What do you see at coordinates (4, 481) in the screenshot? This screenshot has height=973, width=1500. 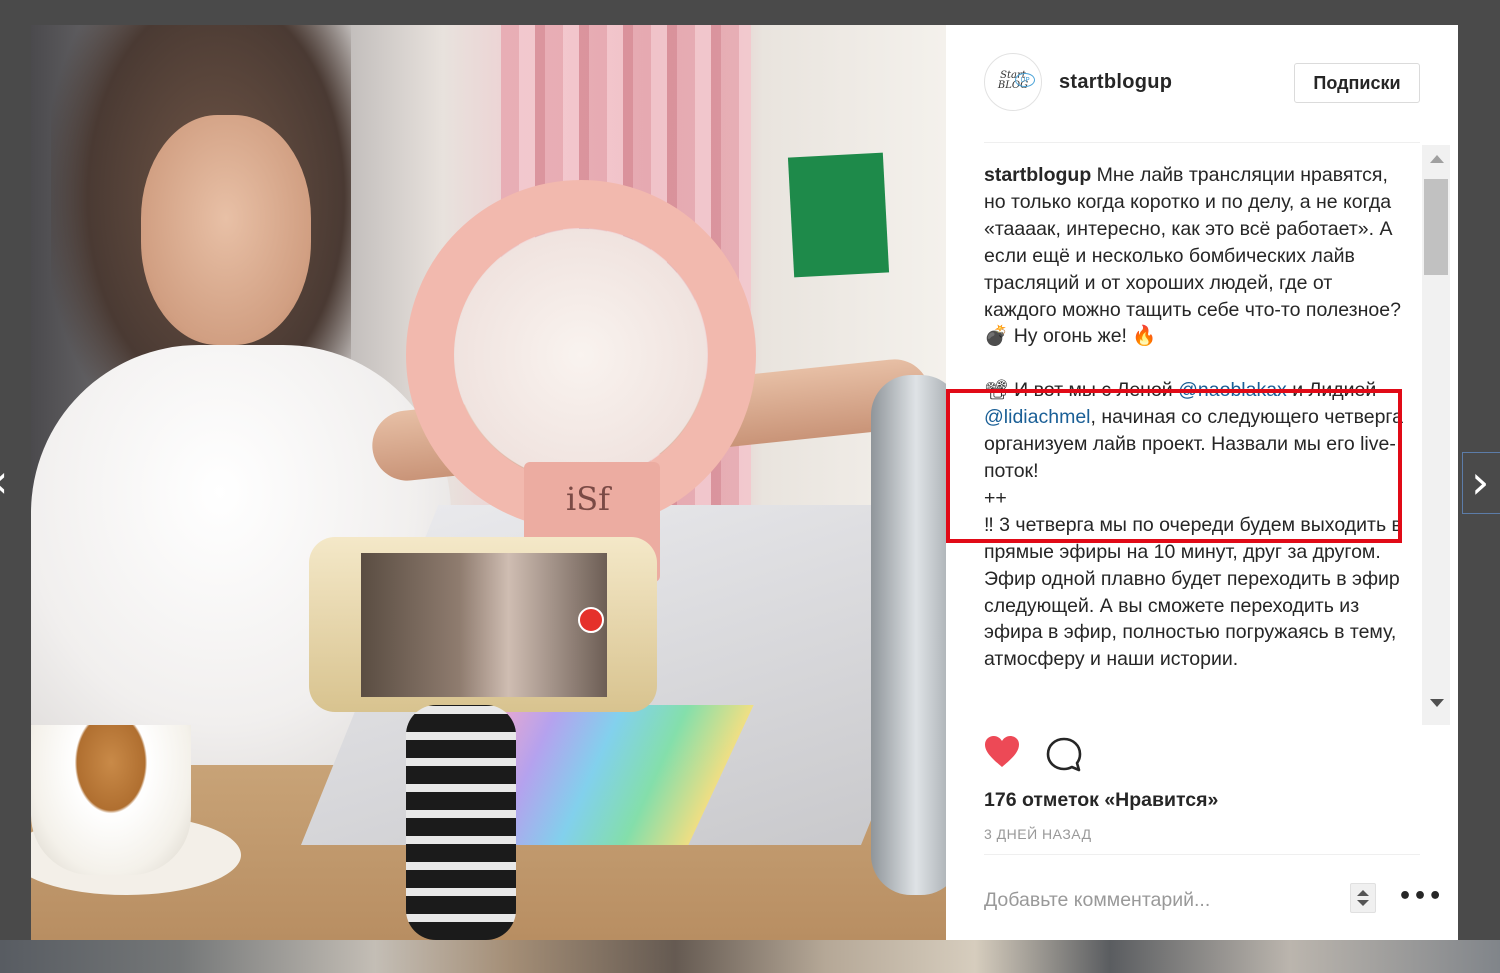 I see `prev-post-arrow: ‹` at bounding box center [4, 481].